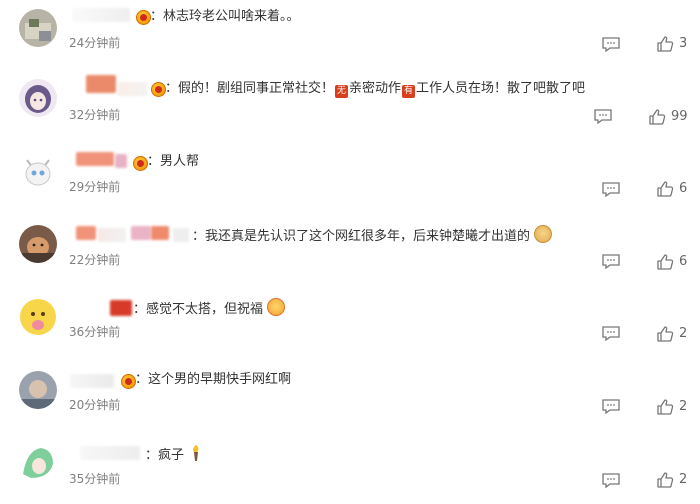 Image resolution: width=700 pixels, height=504 pixels. What do you see at coordinates (225, 16) in the screenshot?
I see `comment-text: ：林志玲老公叫啥来着。。` at bounding box center [225, 16].